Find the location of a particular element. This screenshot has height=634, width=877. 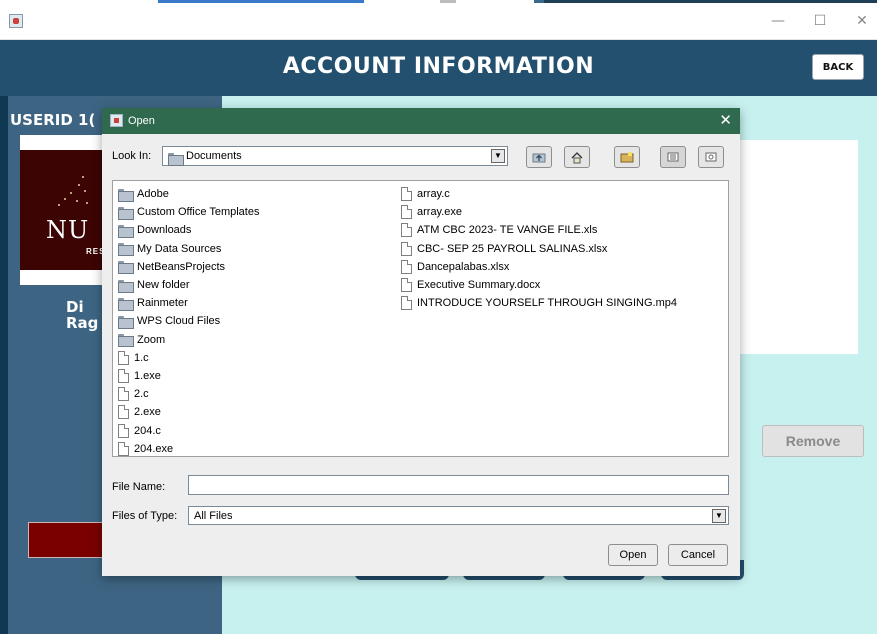

file-name-label: File Name: is located at coordinates (139, 487).